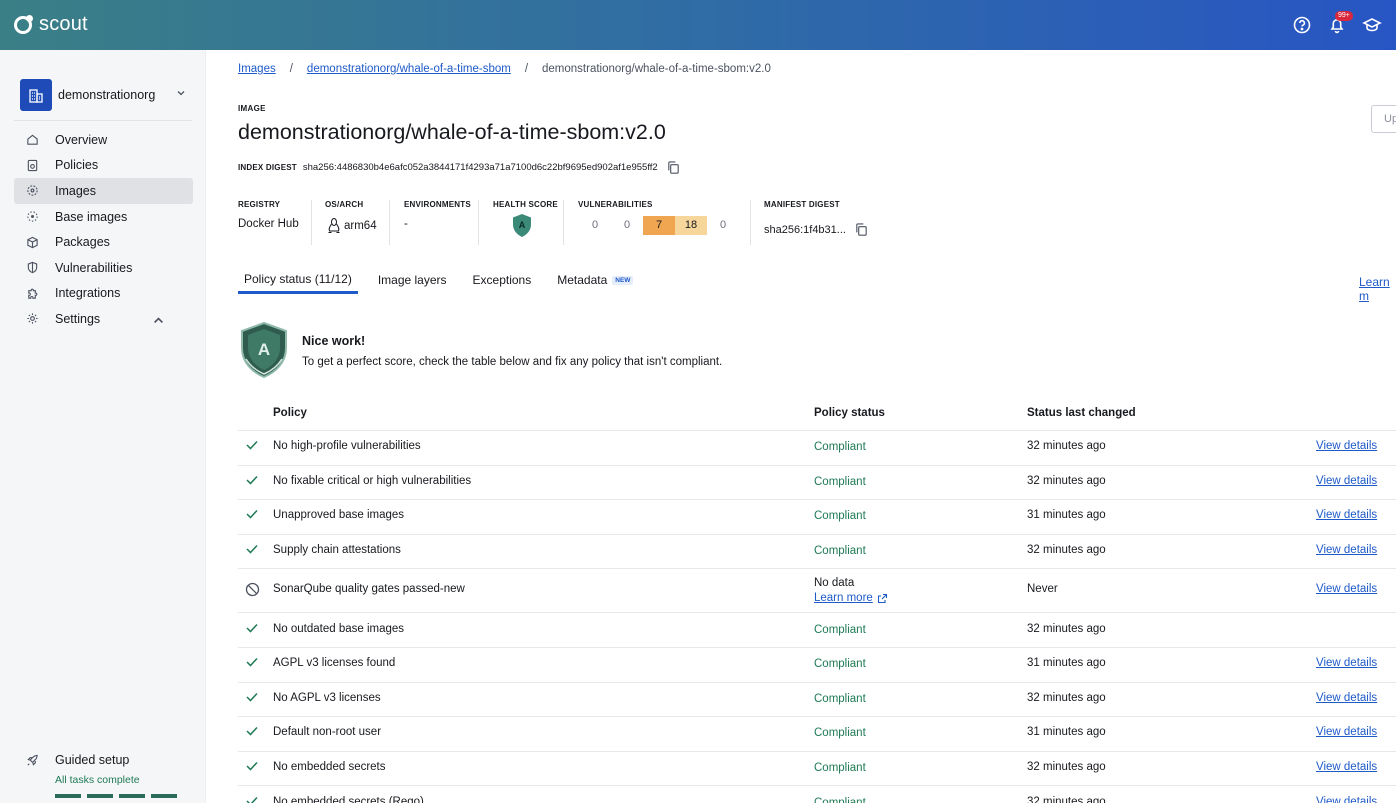 The width and height of the screenshot is (1396, 803). I want to click on osarch-label: OS/ARCH, so click(344, 204).